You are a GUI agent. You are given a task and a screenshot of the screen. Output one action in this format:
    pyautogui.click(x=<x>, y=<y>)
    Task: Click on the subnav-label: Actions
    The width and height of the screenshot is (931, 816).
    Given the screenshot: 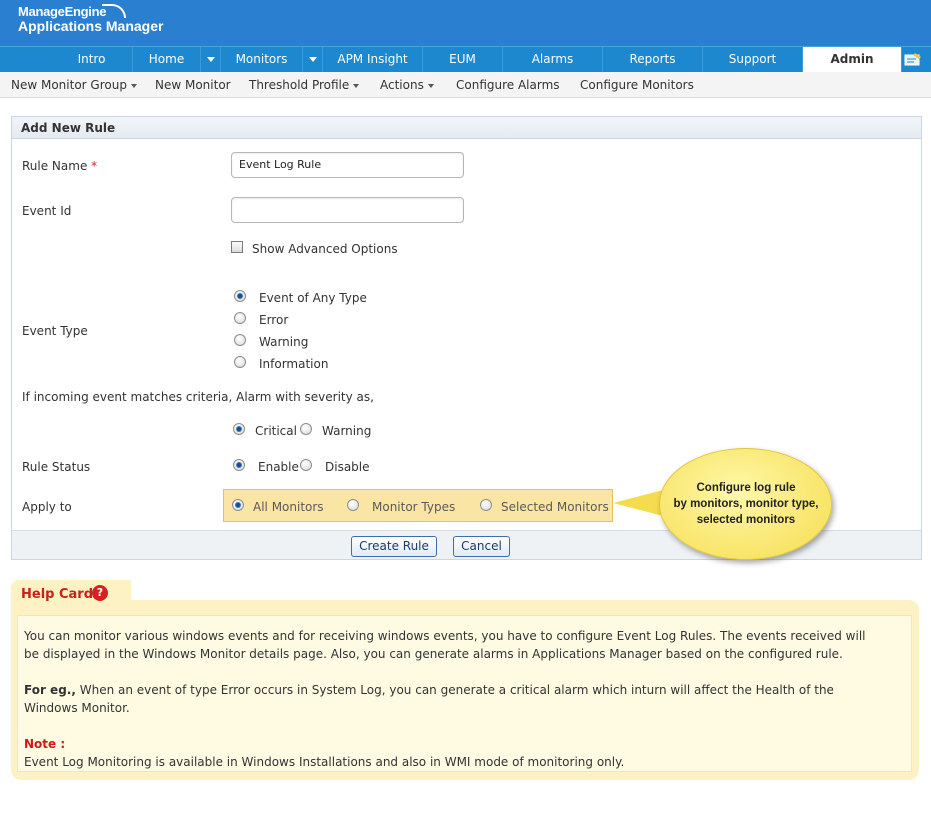 What is the action you would take?
    pyautogui.click(x=402, y=85)
    